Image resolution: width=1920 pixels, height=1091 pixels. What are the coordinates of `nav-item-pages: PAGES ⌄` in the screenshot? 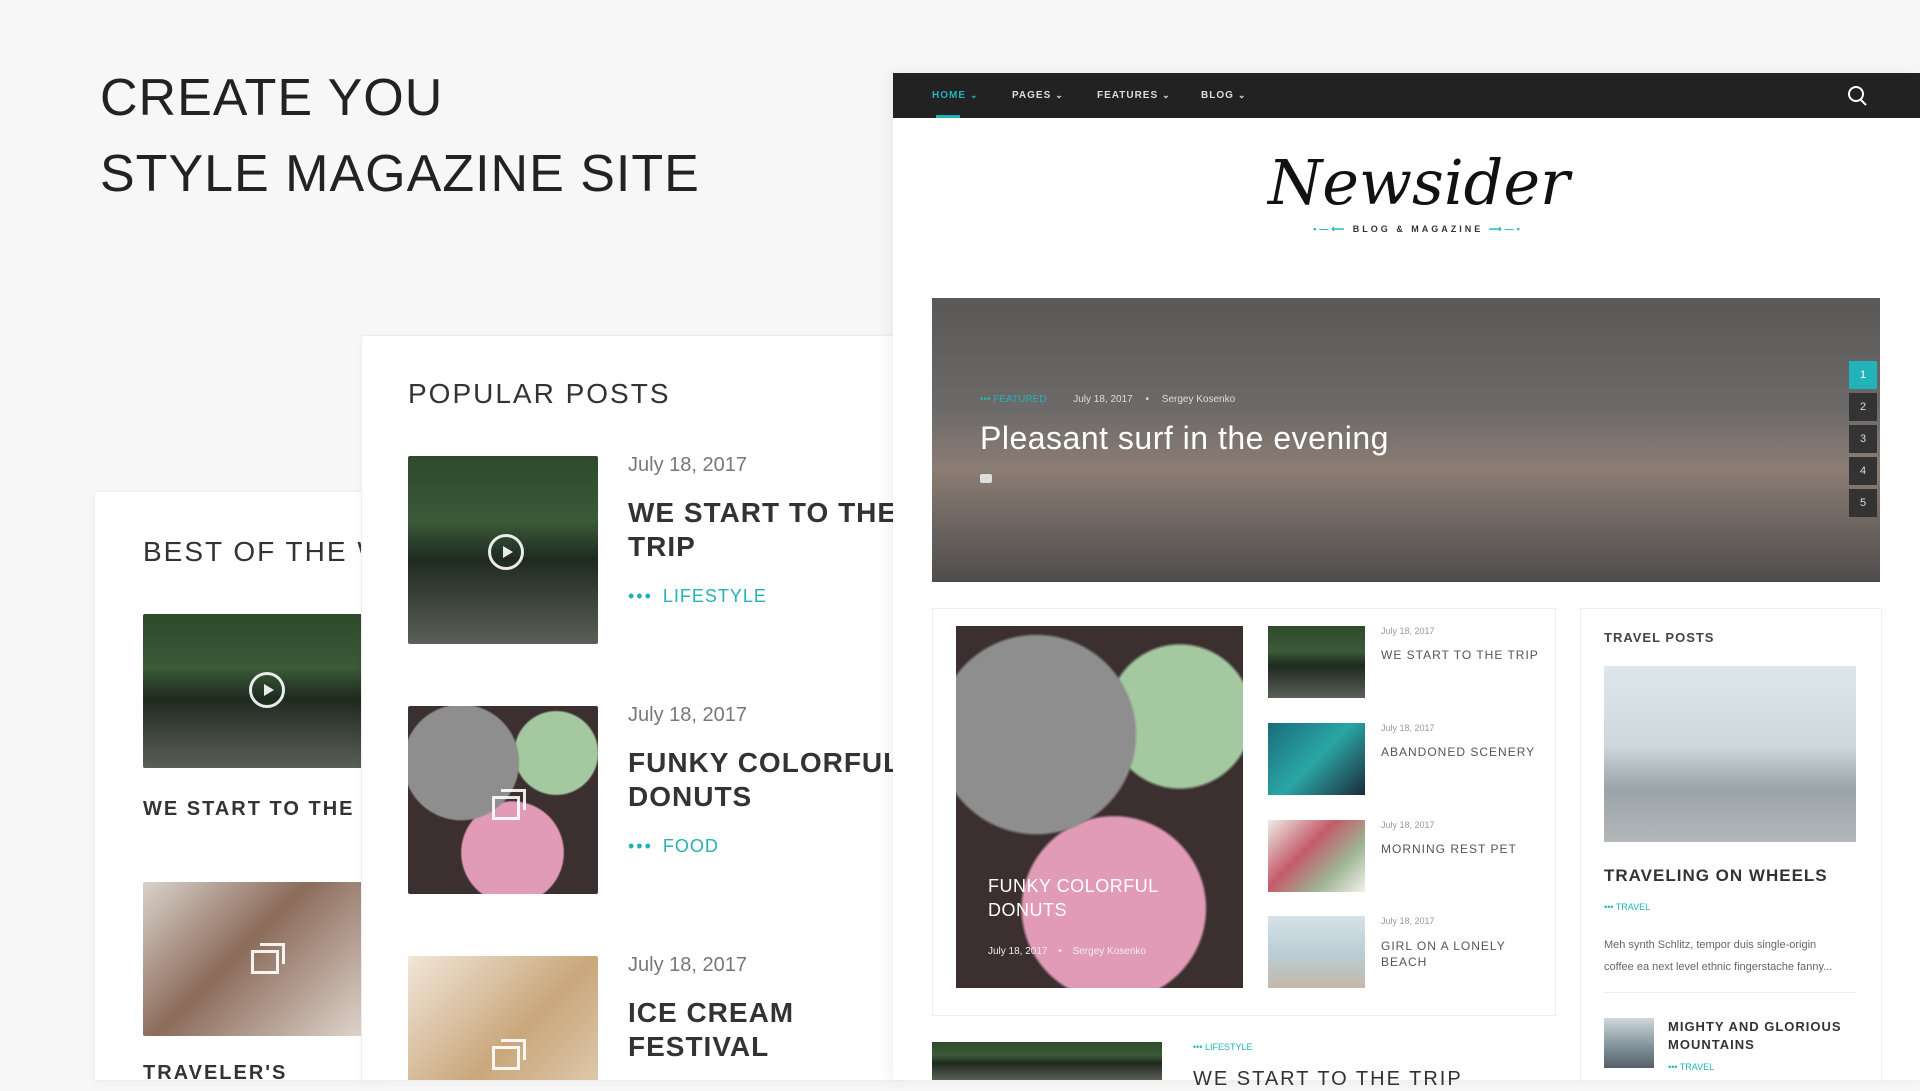 It's located at (1038, 95).